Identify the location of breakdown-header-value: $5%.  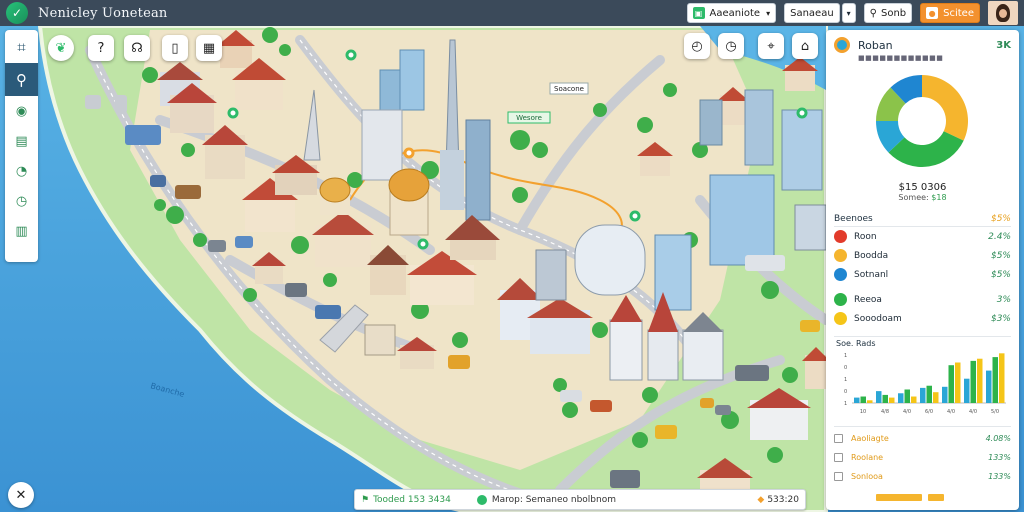
(1000, 219).